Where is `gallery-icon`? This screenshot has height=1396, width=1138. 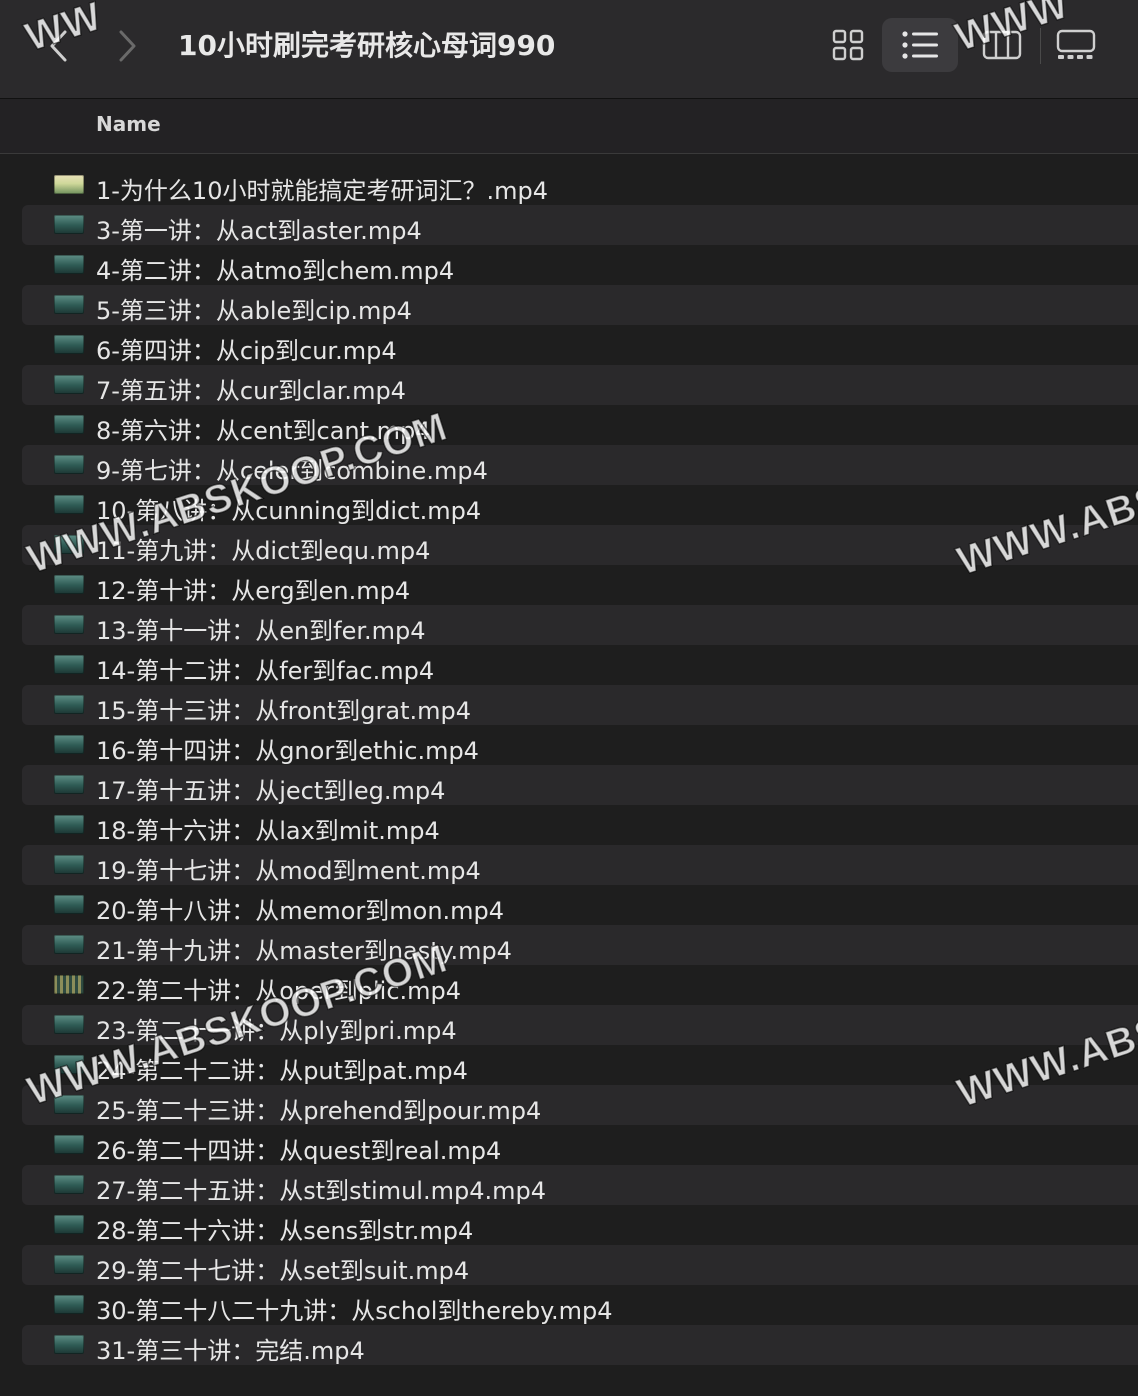
gallery-icon is located at coordinates (1076, 44).